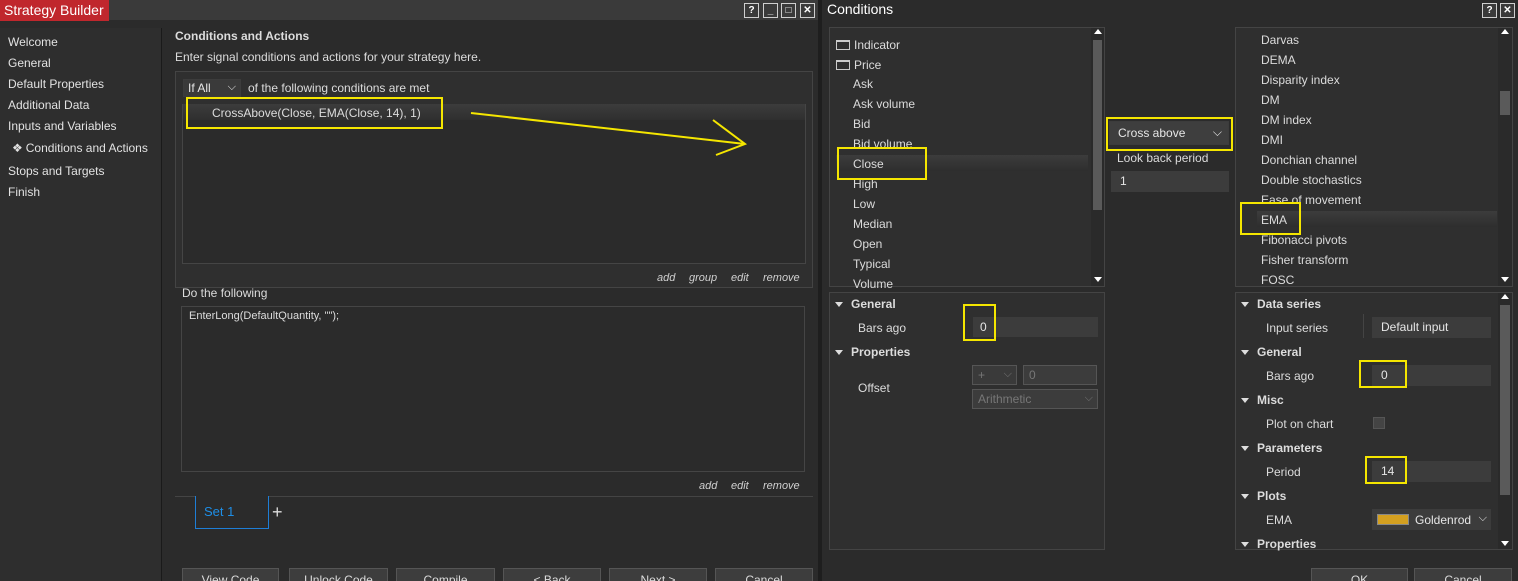 The width and height of the screenshot is (1518, 581). I want to click on tree-item: Open, so click(867, 244).